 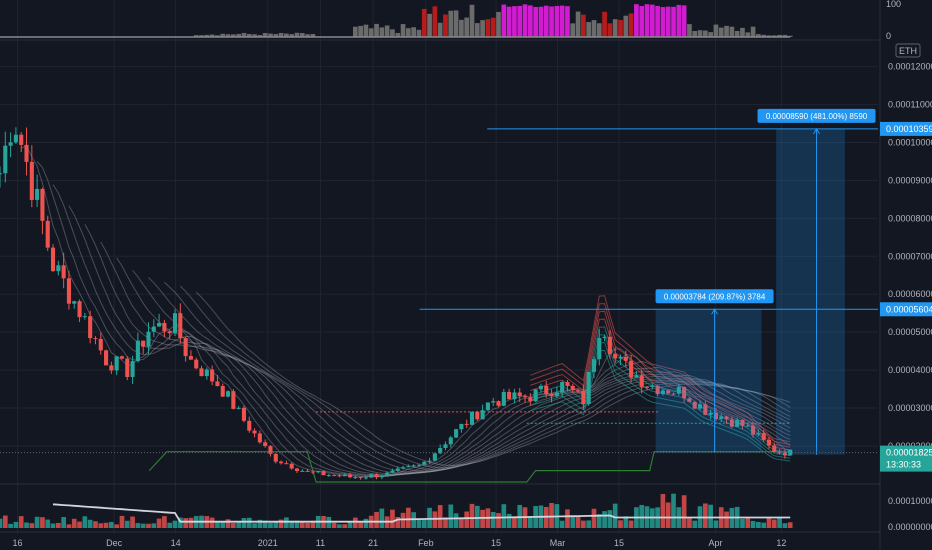 What do you see at coordinates (373, 543) in the screenshot?
I see `x-axis-tick: 21` at bounding box center [373, 543].